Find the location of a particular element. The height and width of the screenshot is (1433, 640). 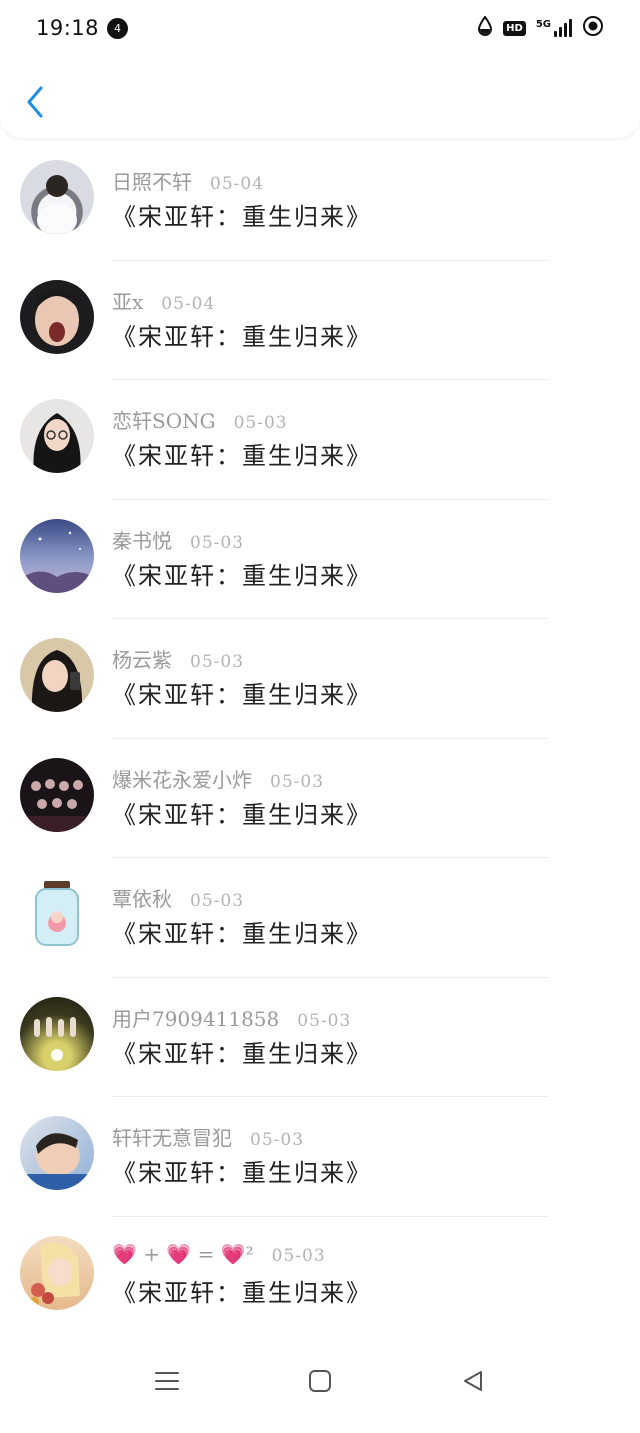

list-item: 轩轩无意冒犯 05-03 《宋亚轩：重生归来》 is located at coordinates (320, 1157).